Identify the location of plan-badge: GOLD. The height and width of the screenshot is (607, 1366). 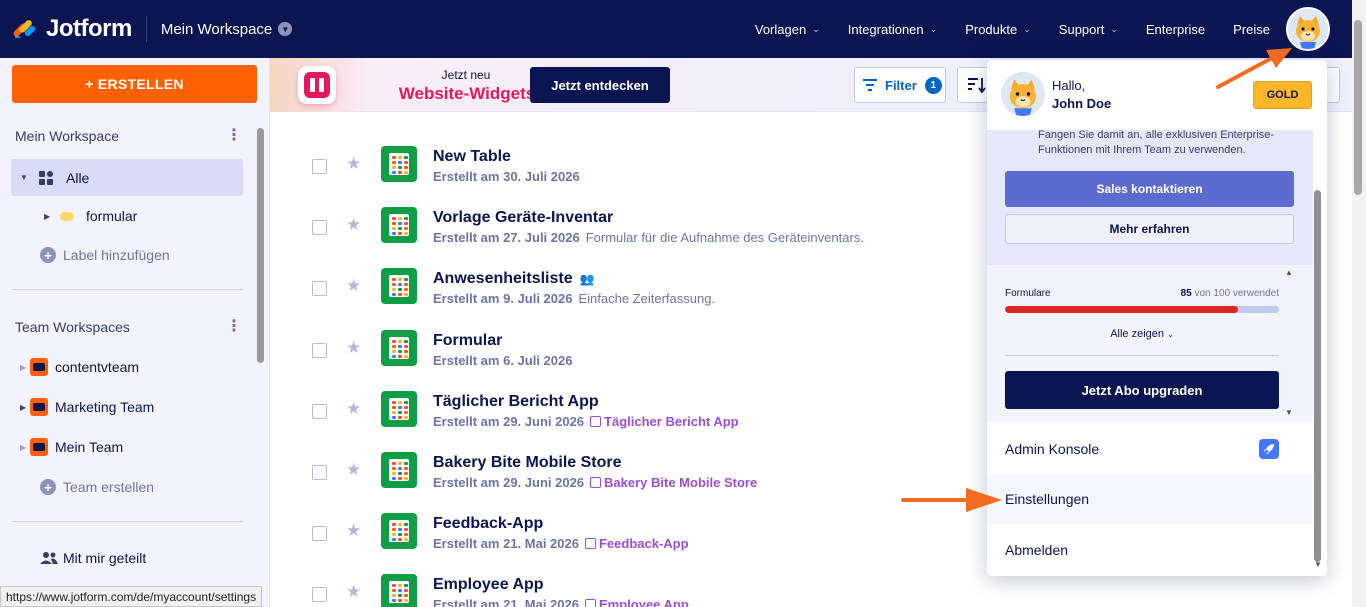
(1282, 95).